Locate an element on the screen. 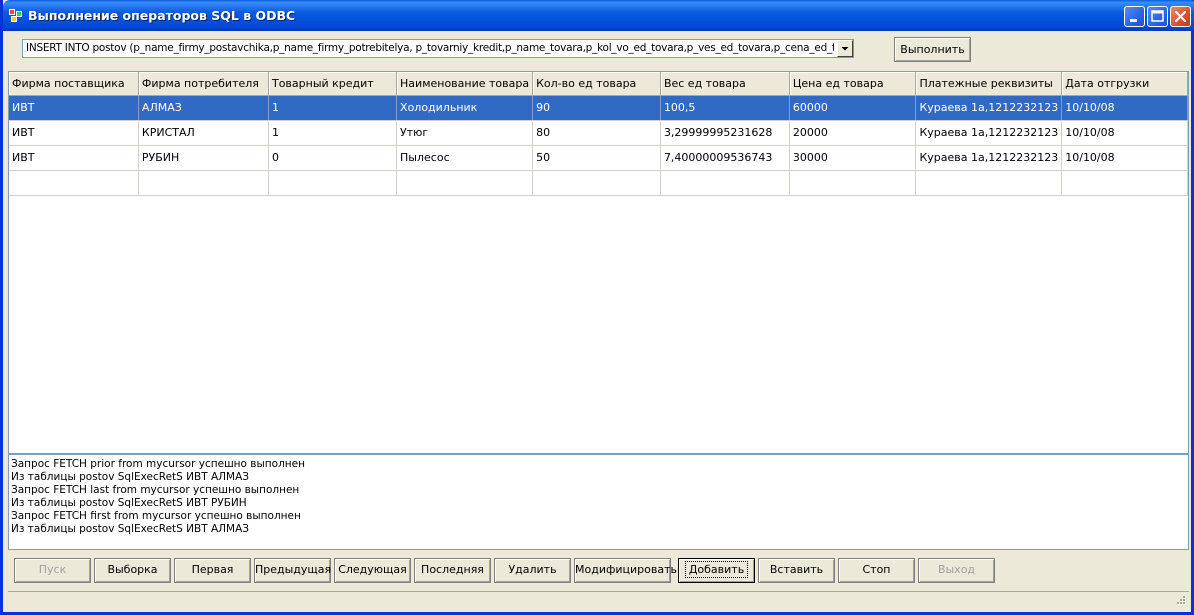  table-cell: 3,29999995231628 is located at coordinates (725, 133).